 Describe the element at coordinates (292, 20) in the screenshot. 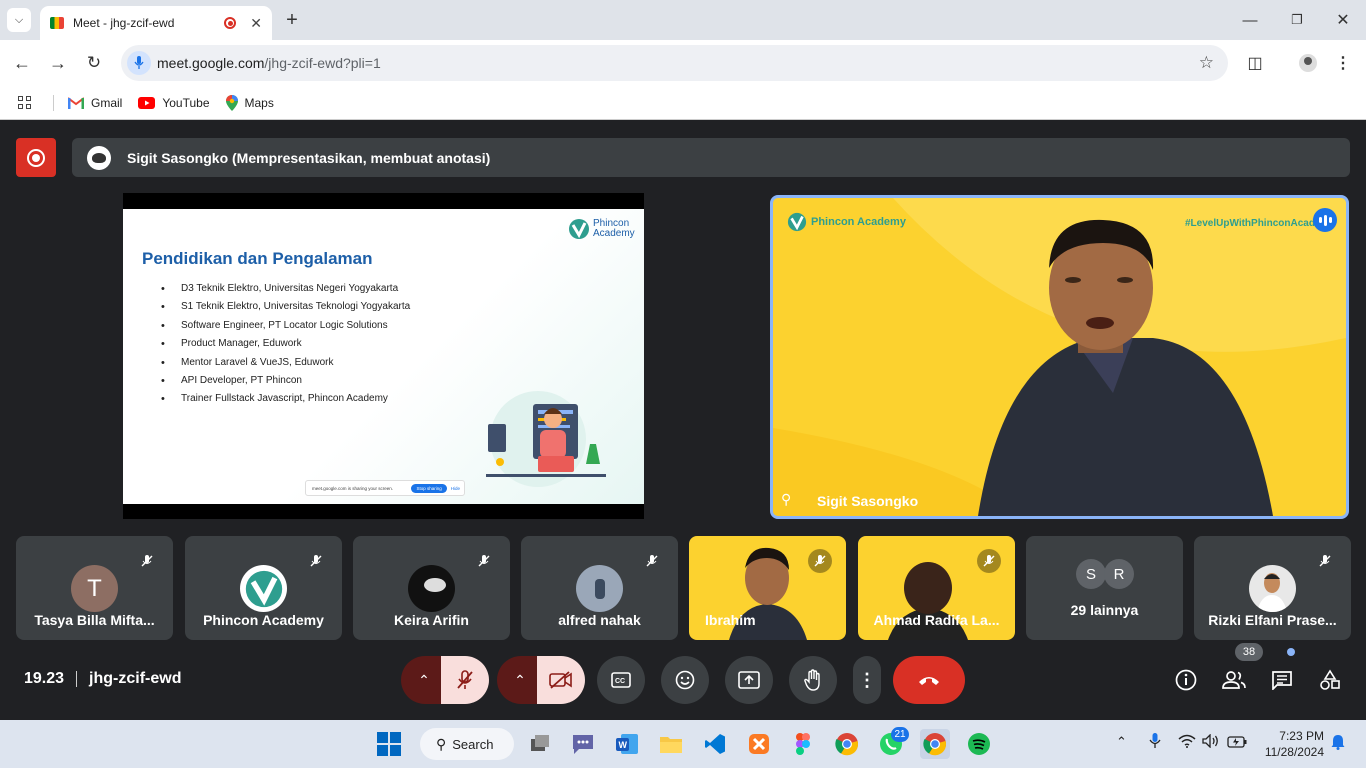

I see `new-tab-button: +` at that location.